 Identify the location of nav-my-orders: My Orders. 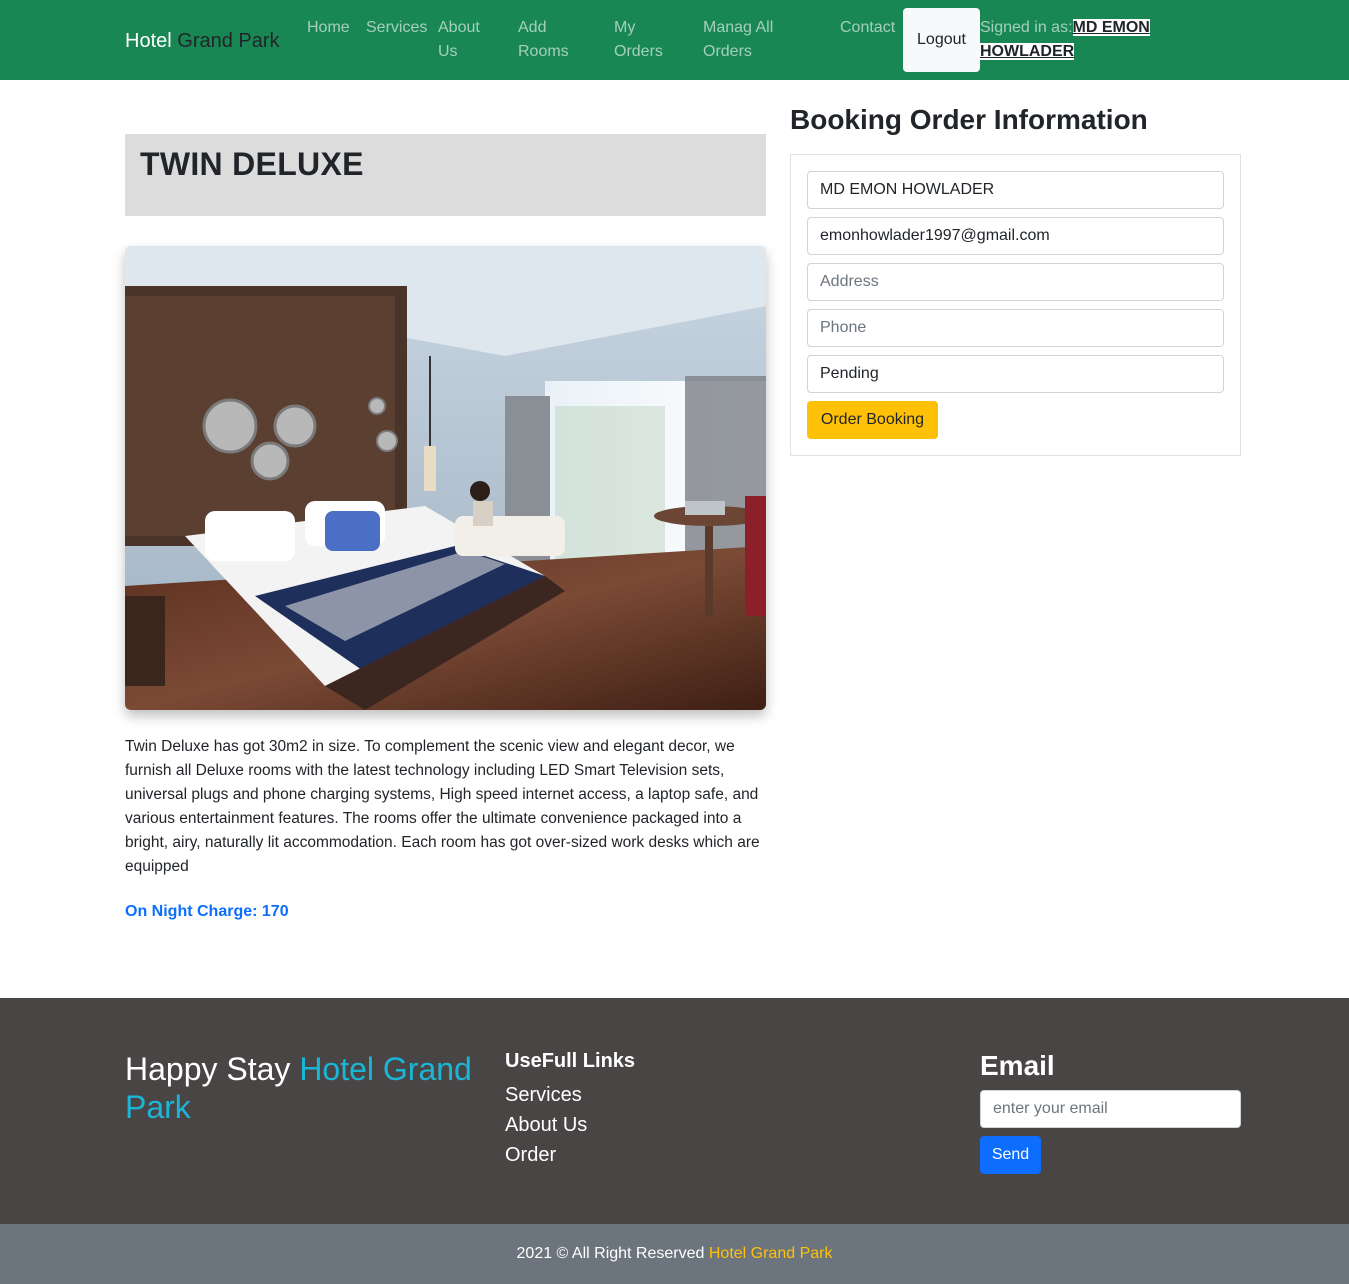
(641, 40).